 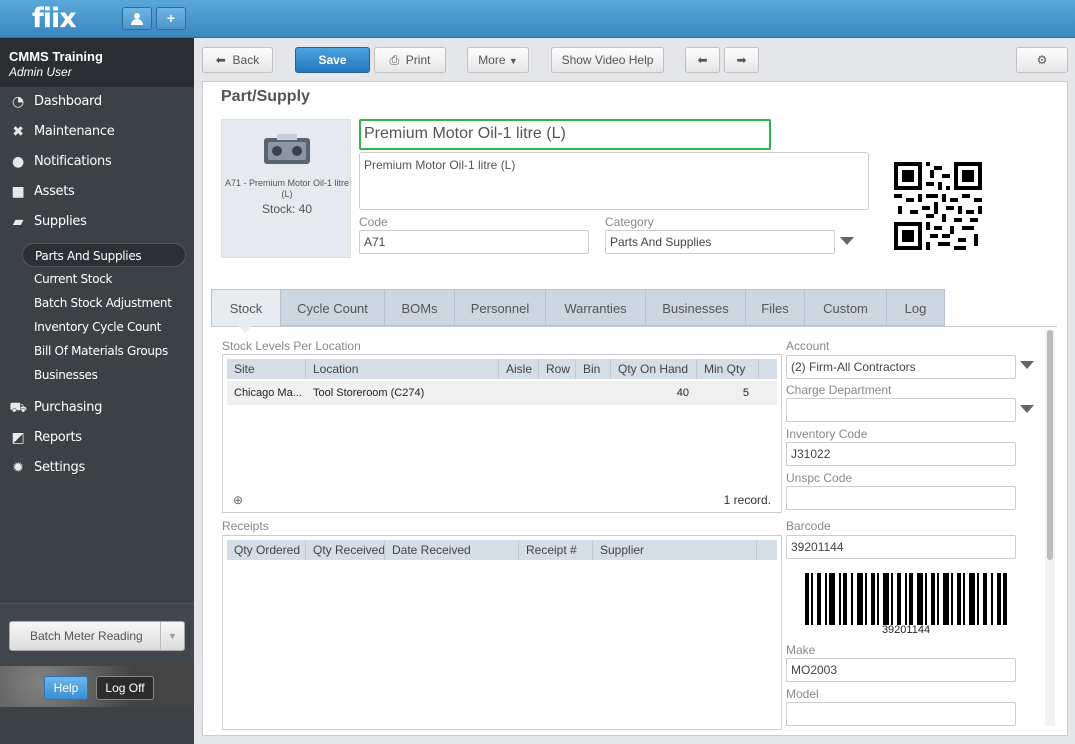 I want to click on chevron-down-icon: ▼, so click(x=172, y=636).